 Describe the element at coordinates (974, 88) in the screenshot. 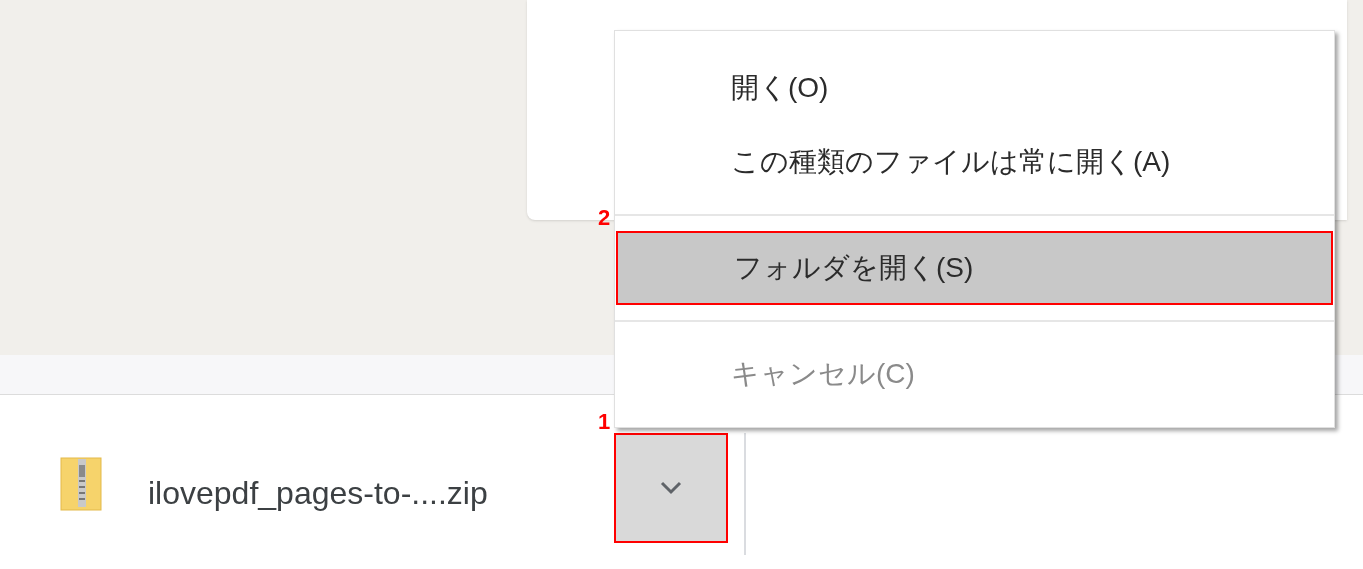

I see `menu-item: 開く(O)` at that location.